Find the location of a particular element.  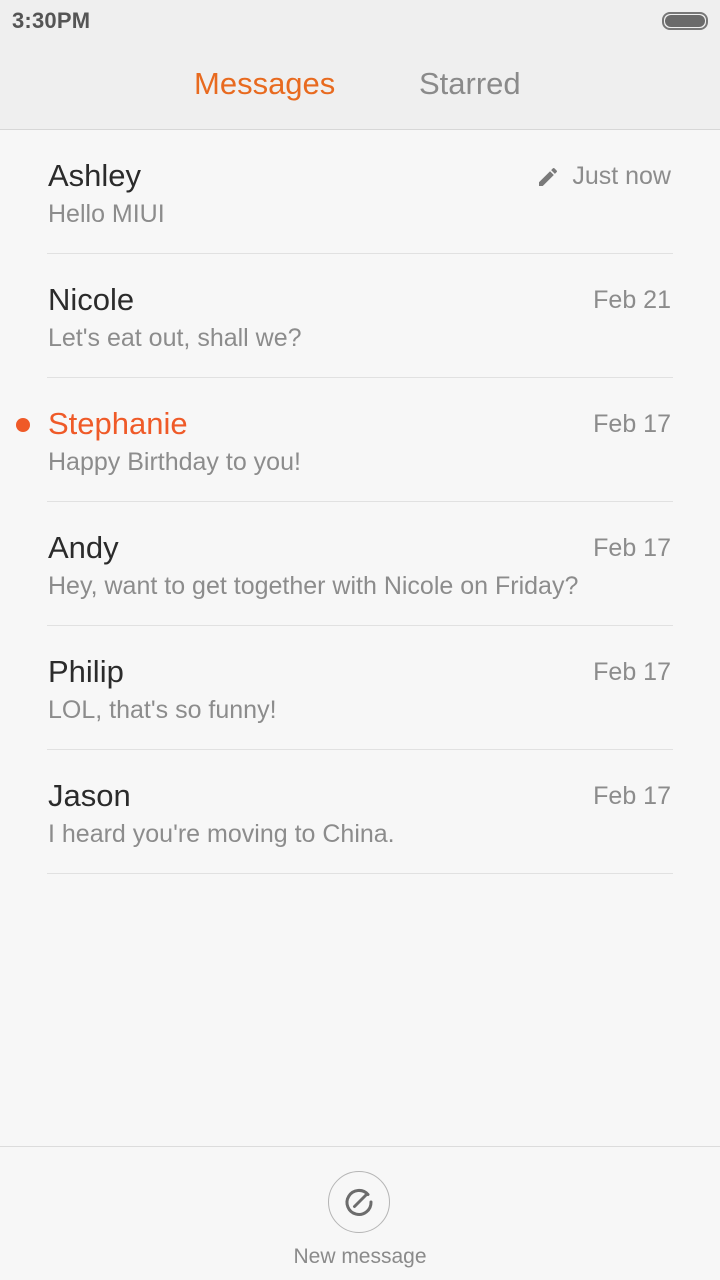

status-bar: 3:30PM is located at coordinates (360, 20).